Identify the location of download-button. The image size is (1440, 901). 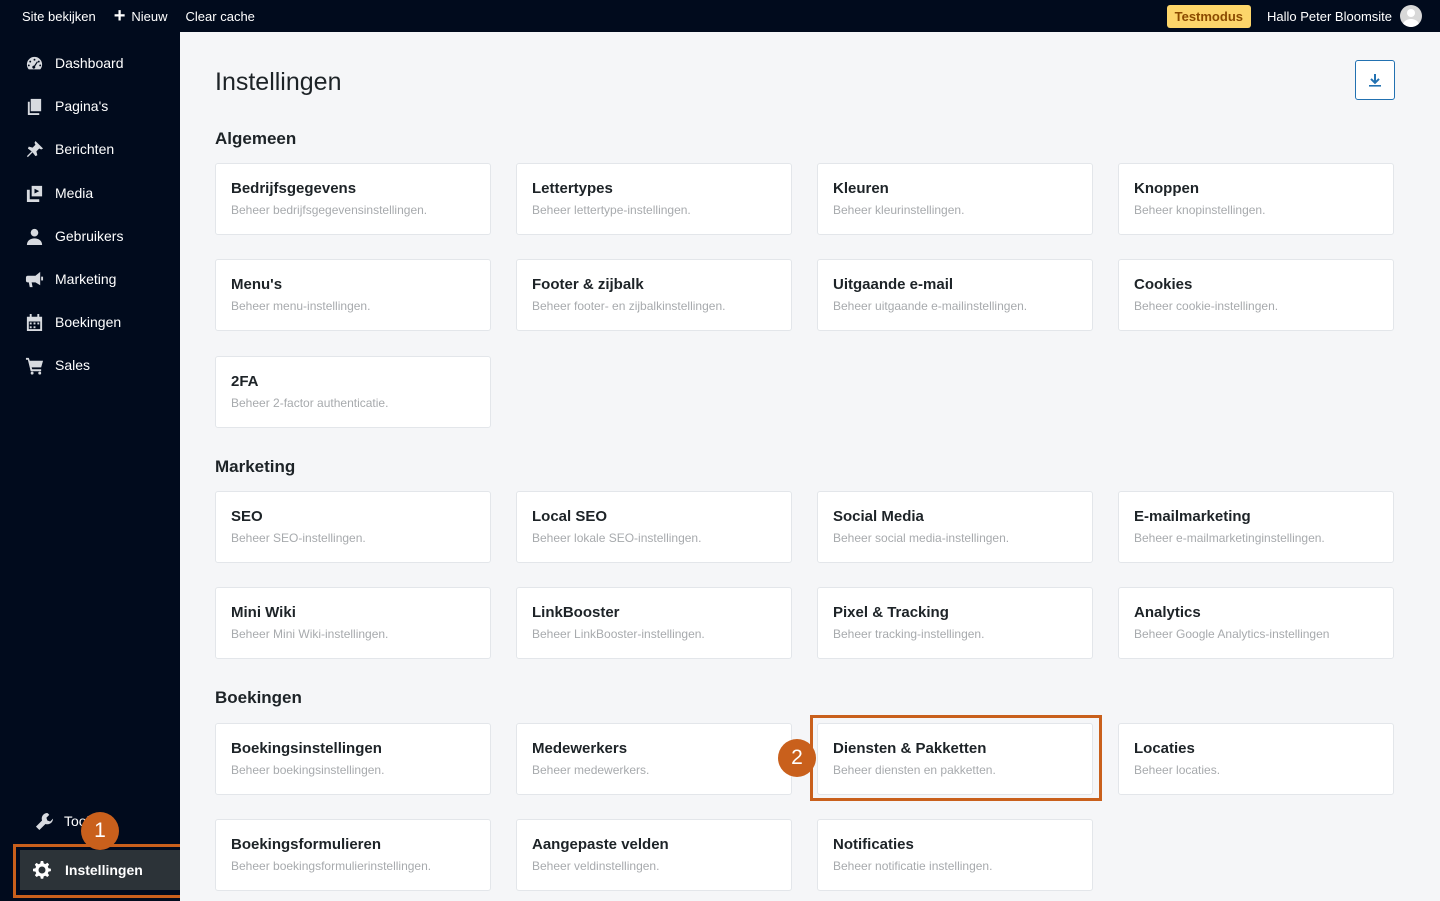
(1375, 80).